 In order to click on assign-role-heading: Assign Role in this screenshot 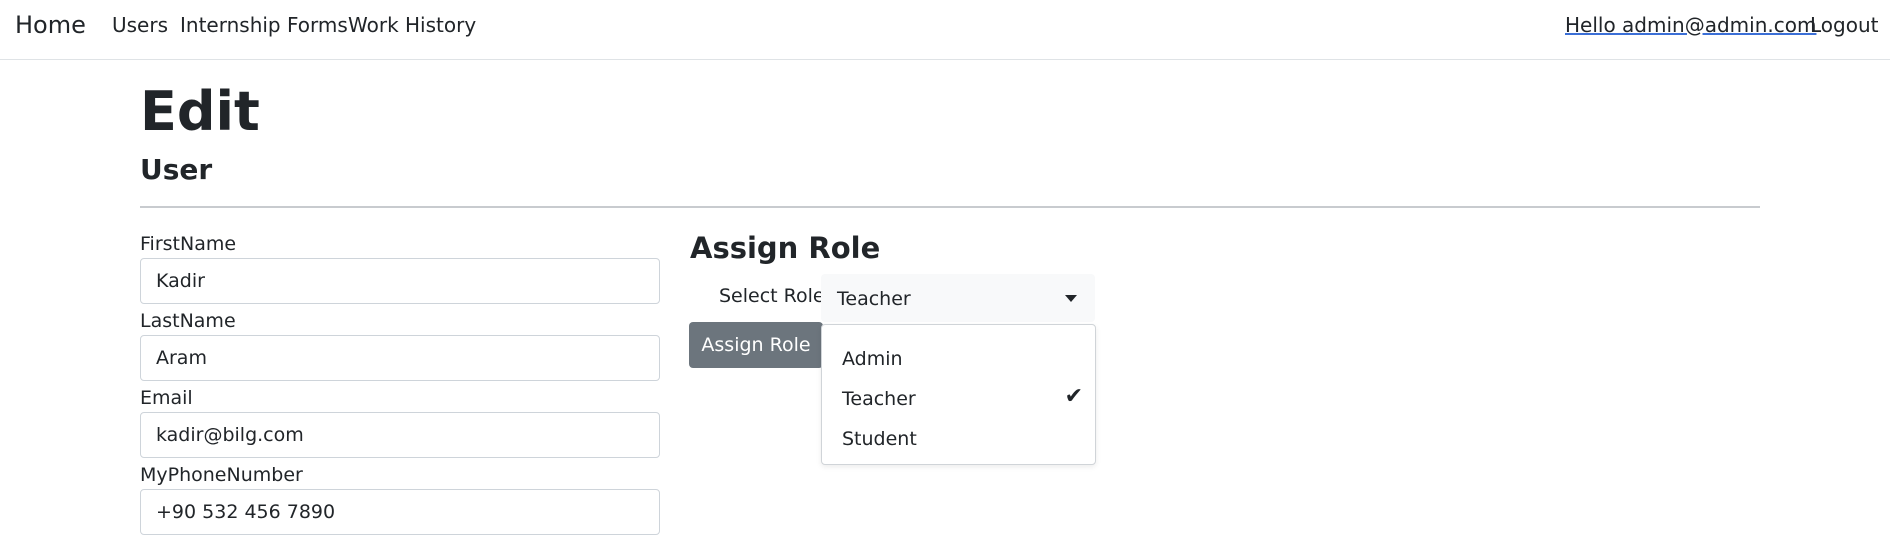, I will do `click(785, 248)`.